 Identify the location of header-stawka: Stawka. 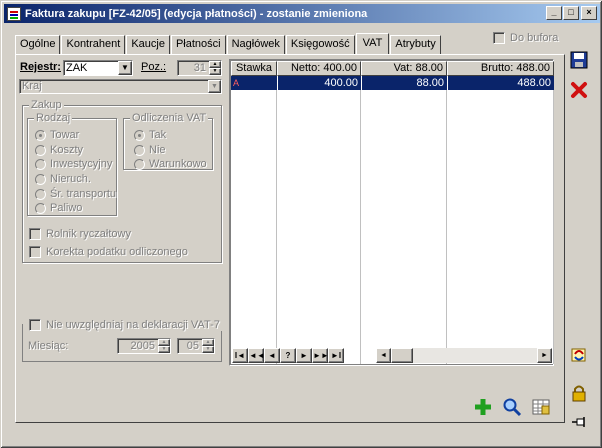
(254, 68).